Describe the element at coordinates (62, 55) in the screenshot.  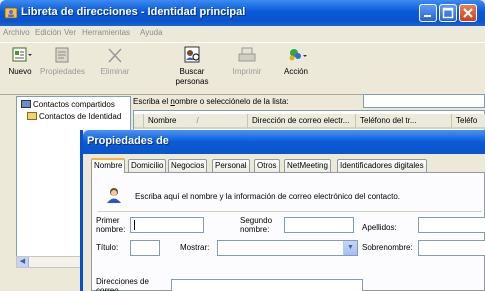
I see `properties-icon` at that location.